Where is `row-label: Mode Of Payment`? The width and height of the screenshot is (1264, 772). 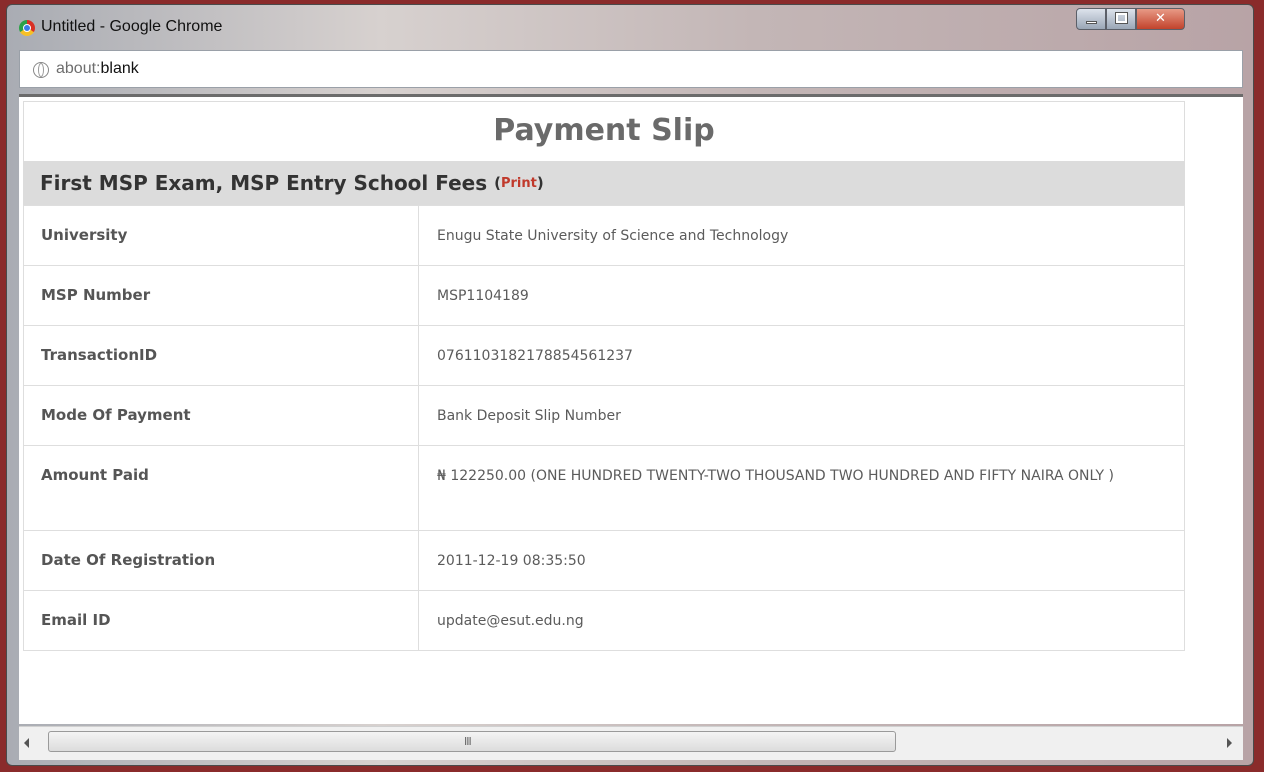 row-label: Mode Of Payment is located at coordinates (221, 415).